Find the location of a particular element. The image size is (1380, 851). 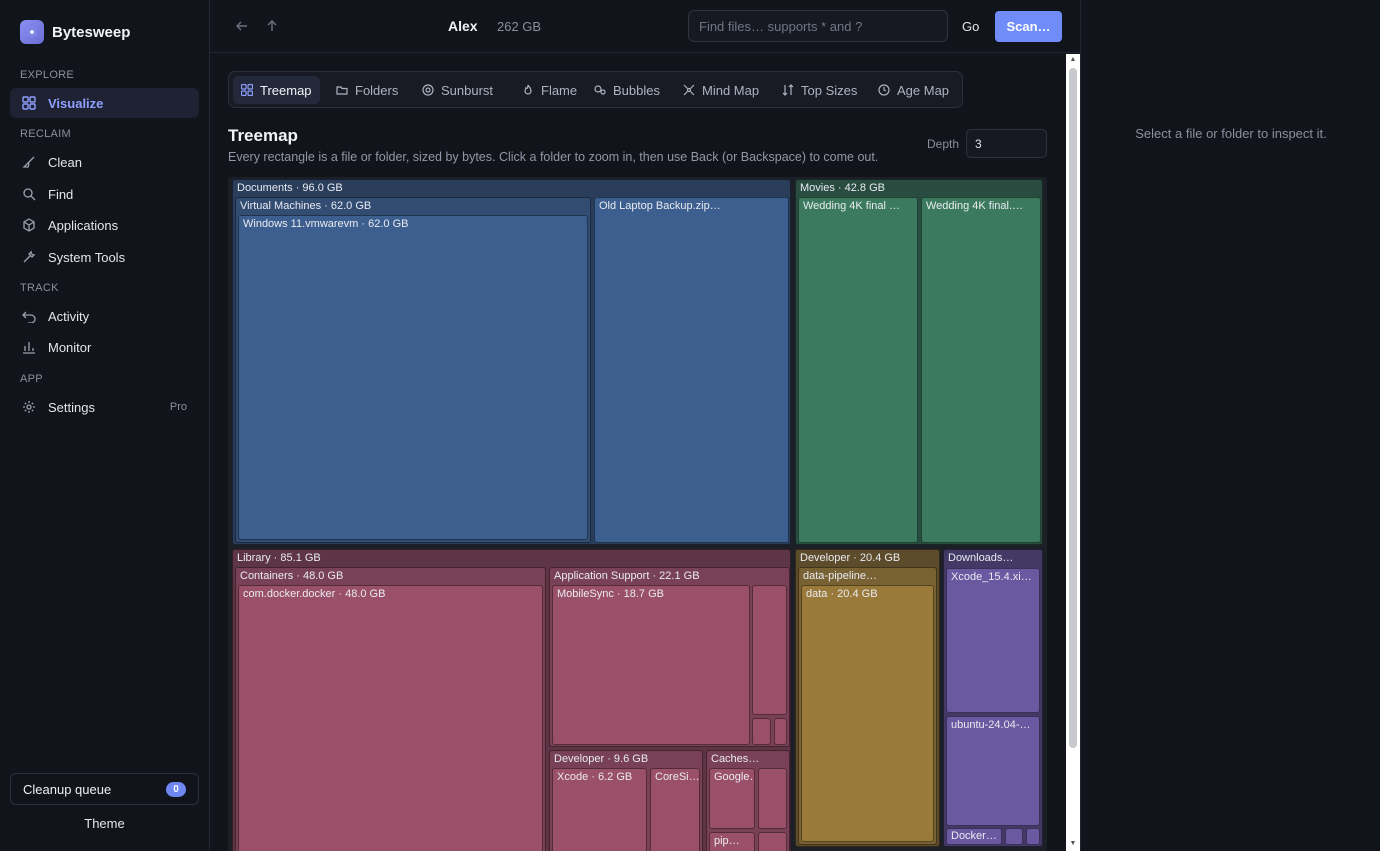

cleanup-queue-button: Cleanup queue 0 is located at coordinates (104, 789).